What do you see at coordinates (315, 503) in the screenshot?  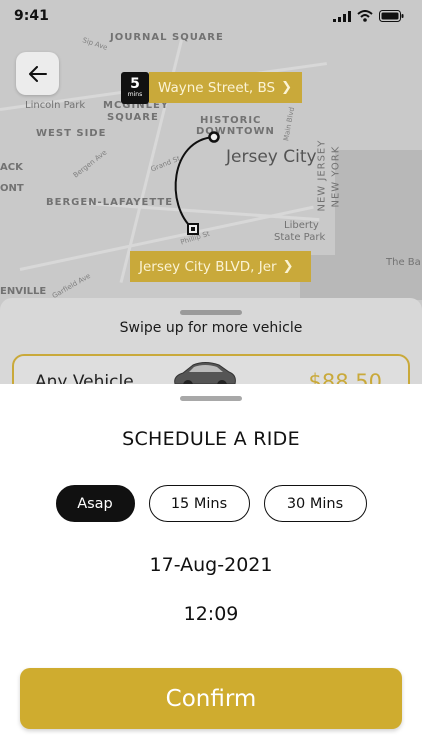 I see `option-30-mins: 30 Mins` at bounding box center [315, 503].